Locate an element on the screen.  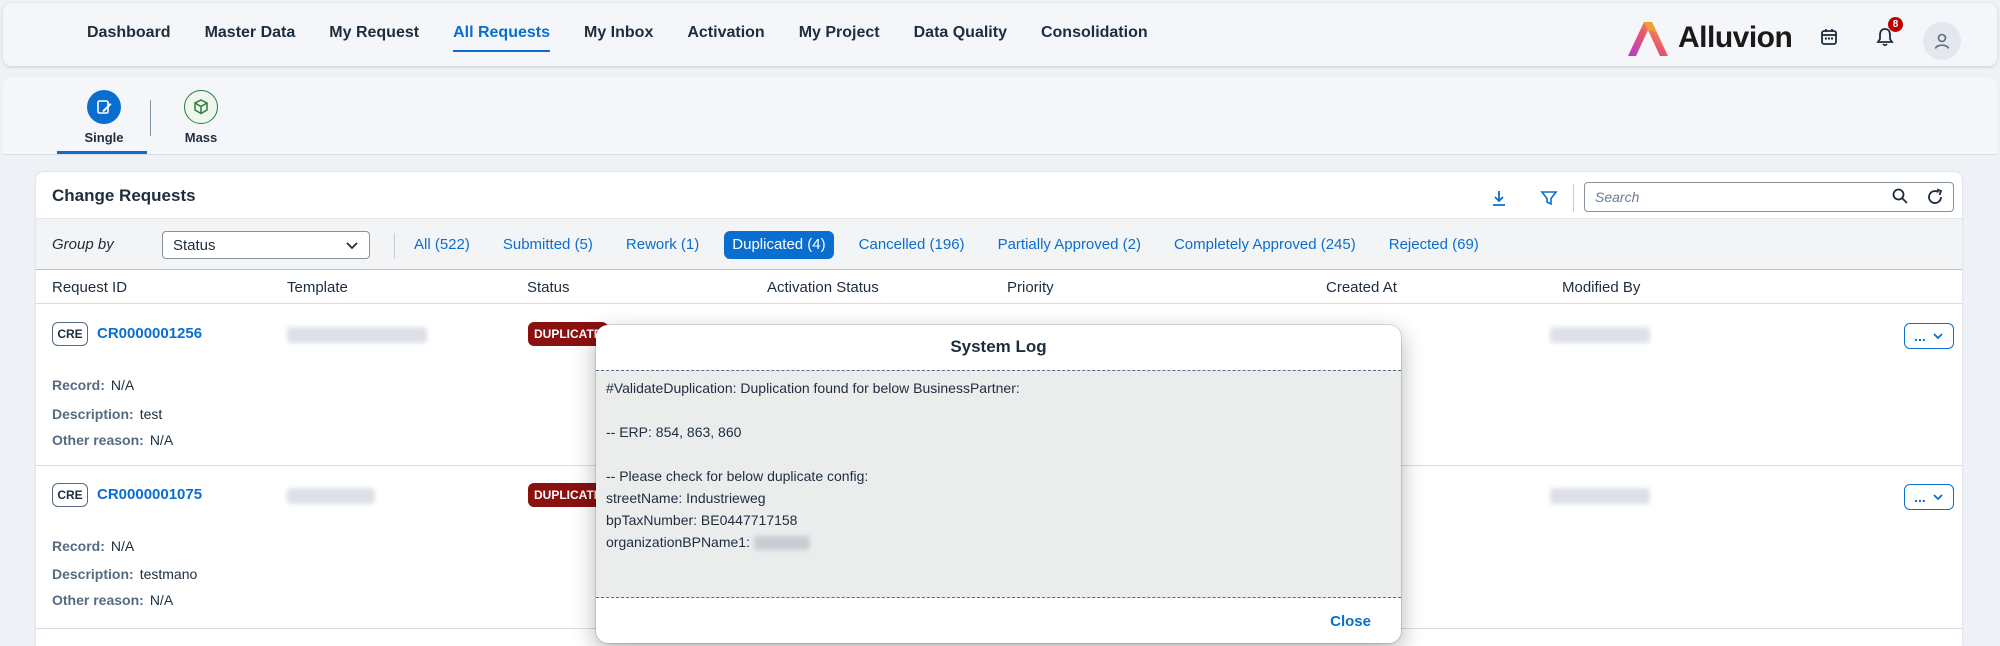
org-name-redacted is located at coordinates (781, 543).